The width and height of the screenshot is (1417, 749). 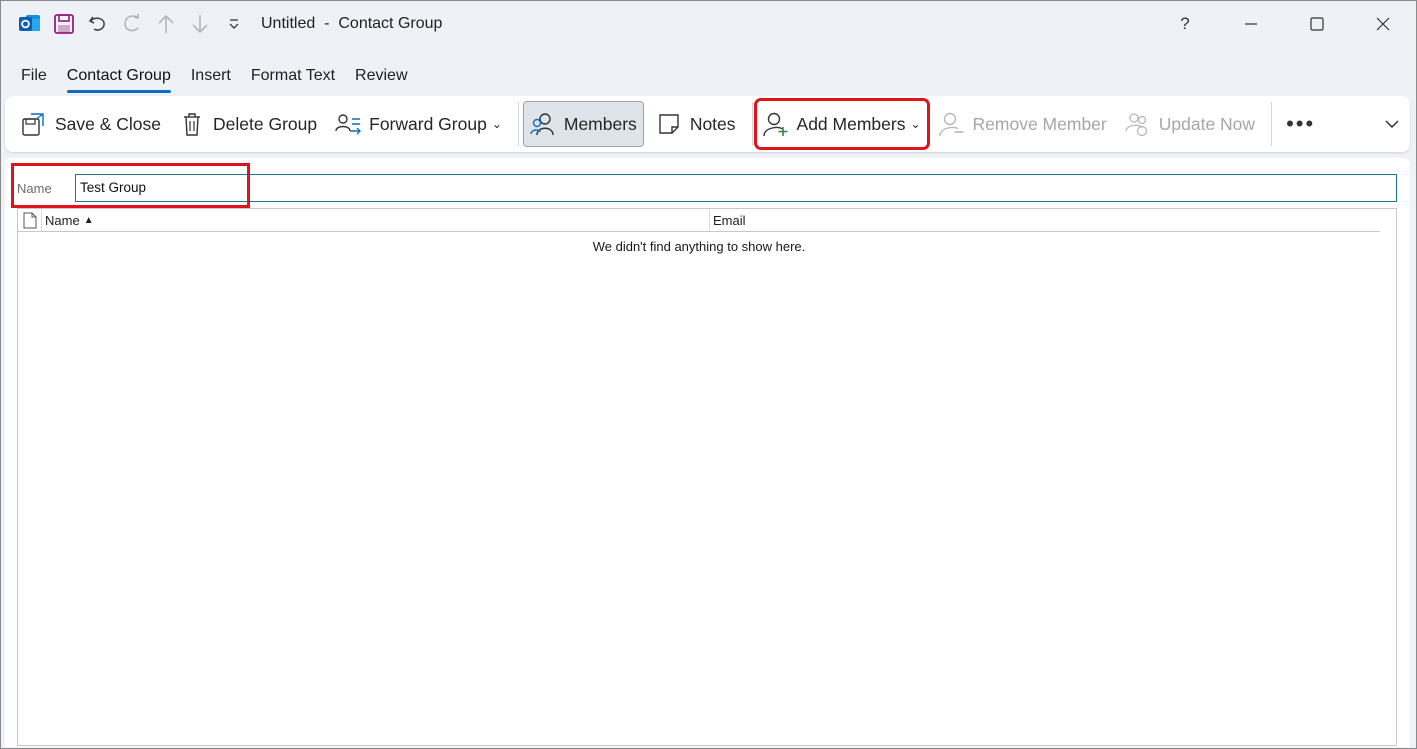 What do you see at coordinates (736, 188) in the screenshot?
I see `group-name-input: Test Group` at bounding box center [736, 188].